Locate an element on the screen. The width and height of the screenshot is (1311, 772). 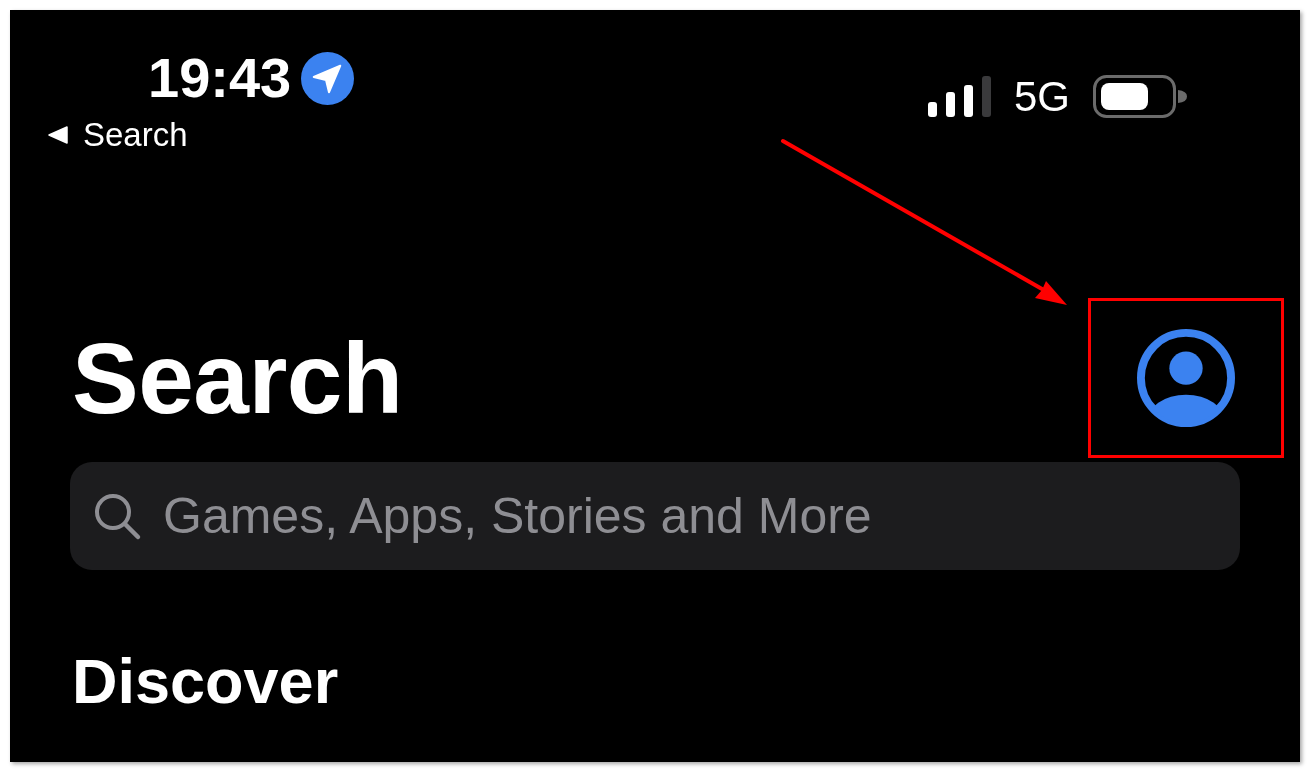
network-label: 5G is located at coordinates (1041, 96).